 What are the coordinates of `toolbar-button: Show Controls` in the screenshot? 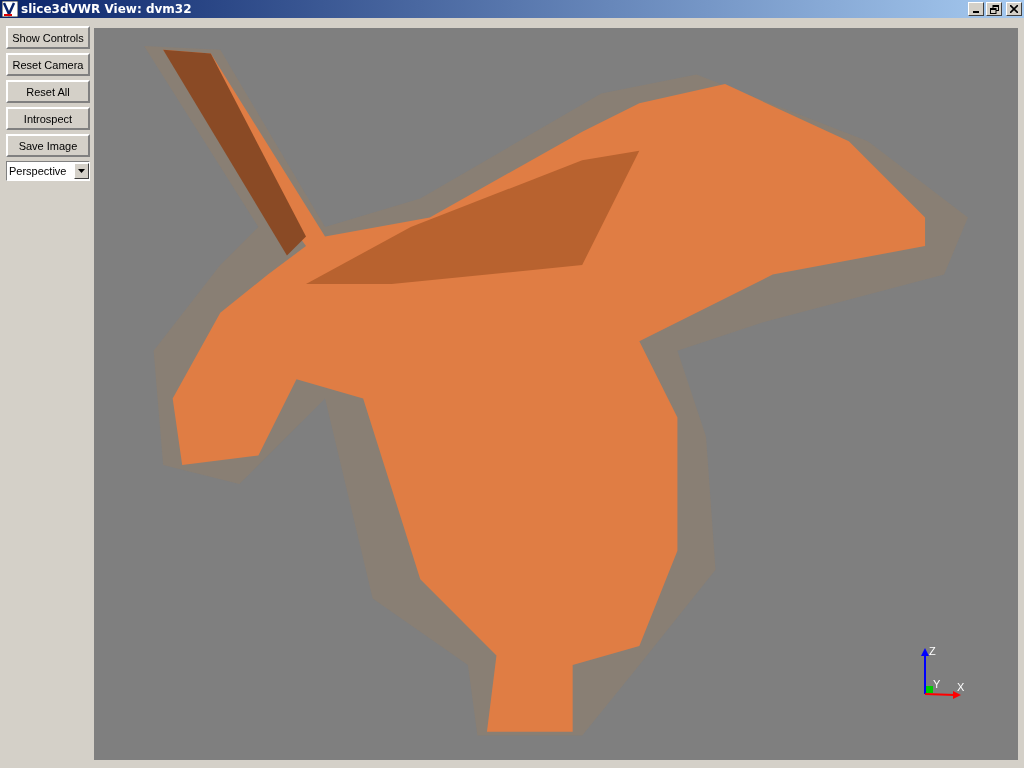 It's located at (48, 37).